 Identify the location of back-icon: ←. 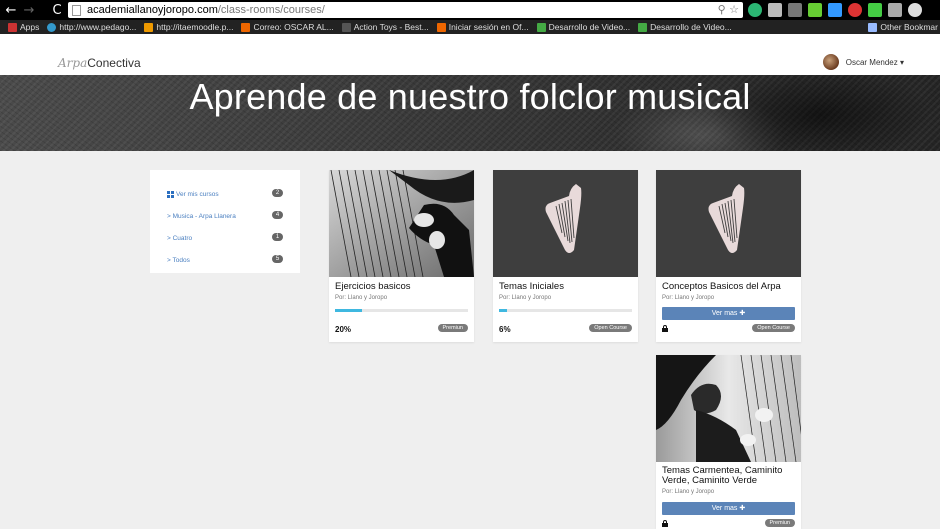
(11, 10).